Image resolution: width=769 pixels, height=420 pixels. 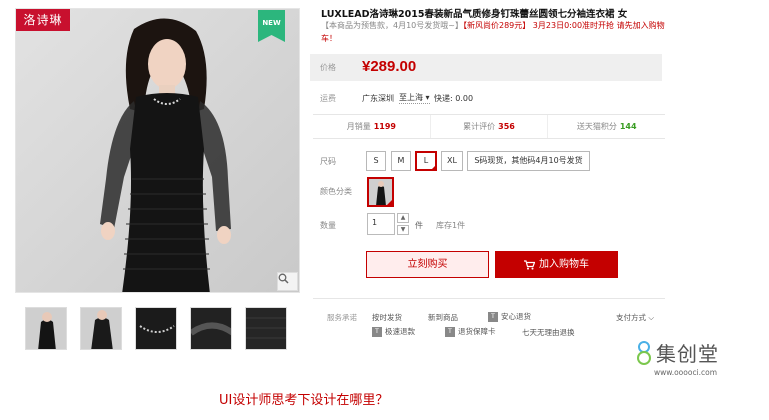 What do you see at coordinates (342, 317) in the screenshot?
I see `services-label: 服务承诺` at bounding box center [342, 317].